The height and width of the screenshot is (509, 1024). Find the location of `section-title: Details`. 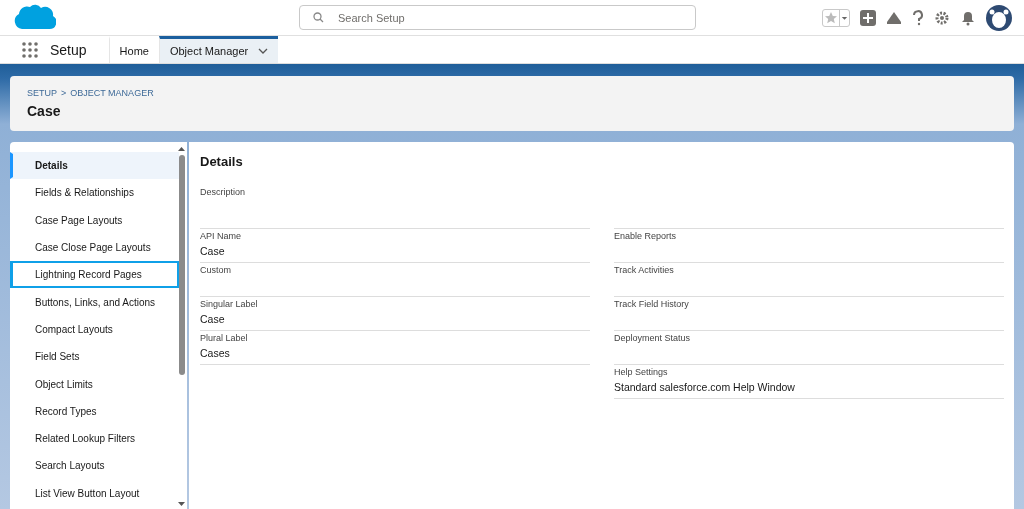

section-title: Details is located at coordinates (222, 161).